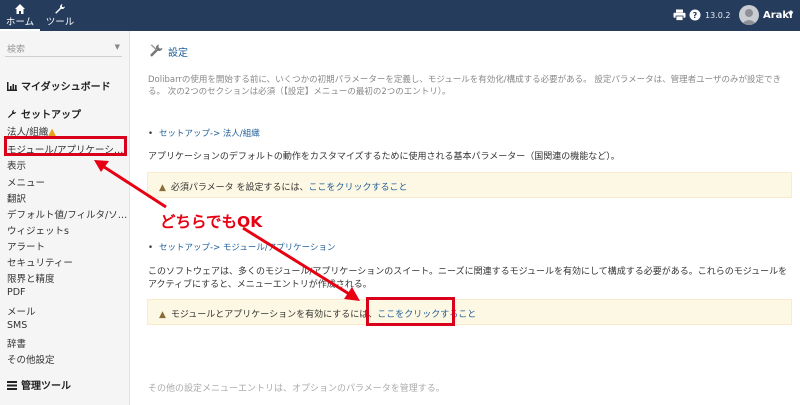 This screenshot has width=800, height=405. I want to click on annotation-arrow-left, so click(132, 185).